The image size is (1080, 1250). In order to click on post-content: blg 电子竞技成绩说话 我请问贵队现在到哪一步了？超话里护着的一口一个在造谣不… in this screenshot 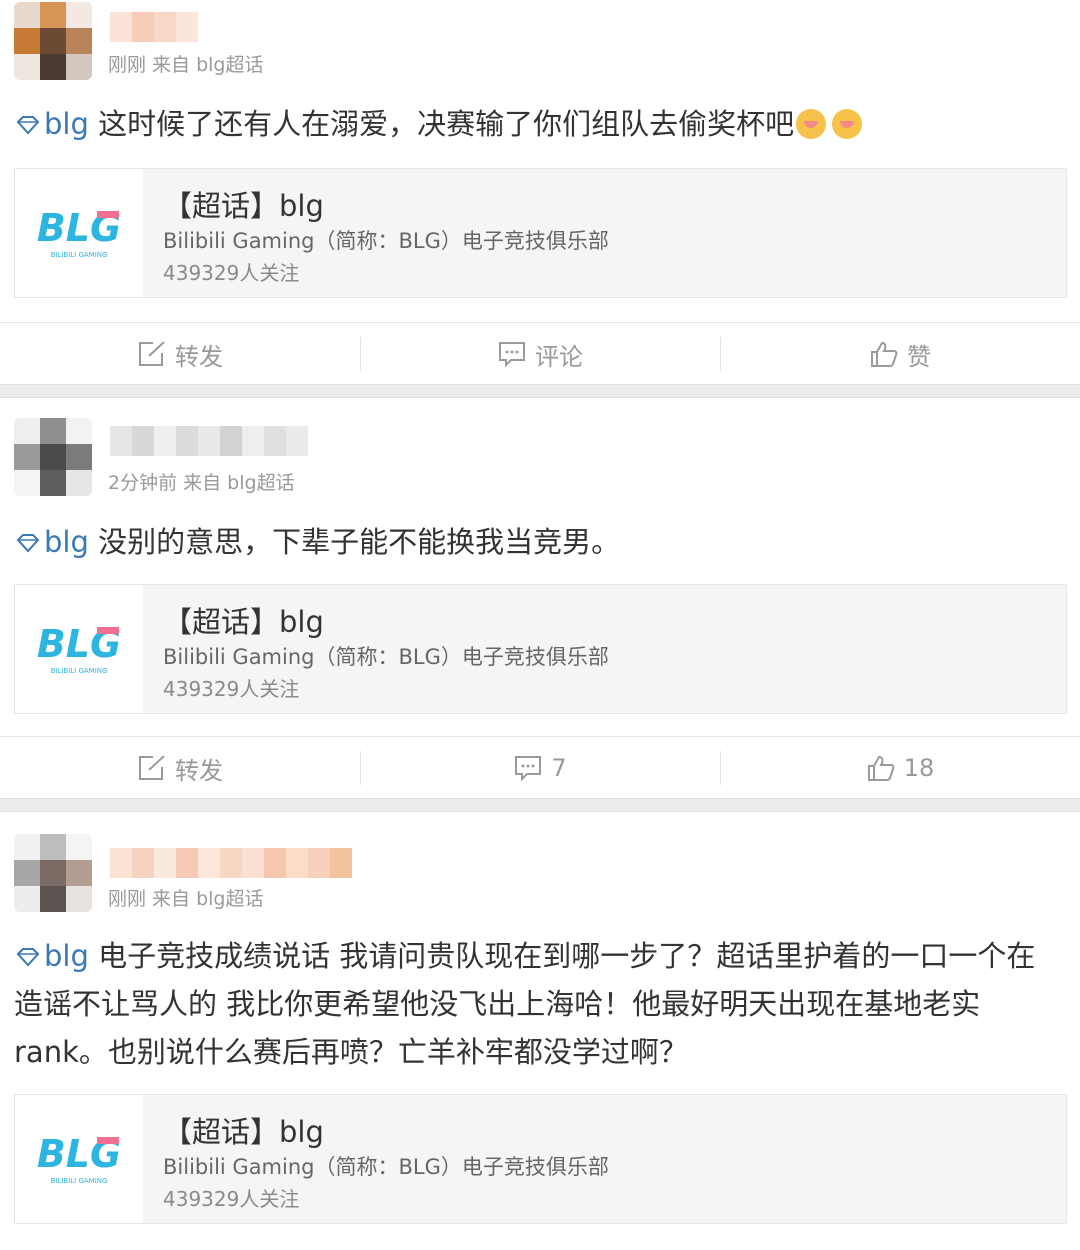, I will do `click(537, 1004)`.